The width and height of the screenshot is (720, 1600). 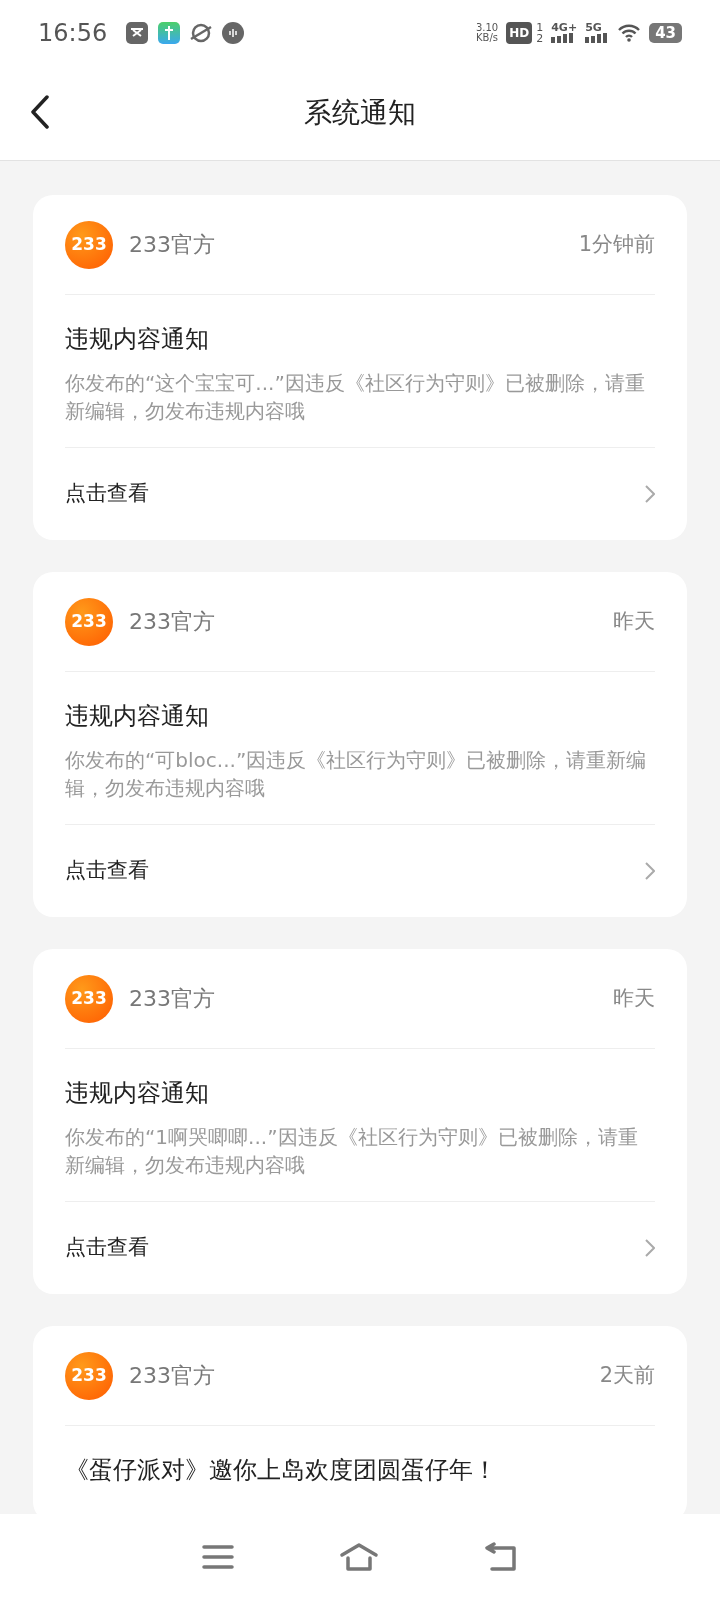 What do you see at coordinates (169, 32) in the screenshot?
I see `app-icon` at bounding box center [169, 32].